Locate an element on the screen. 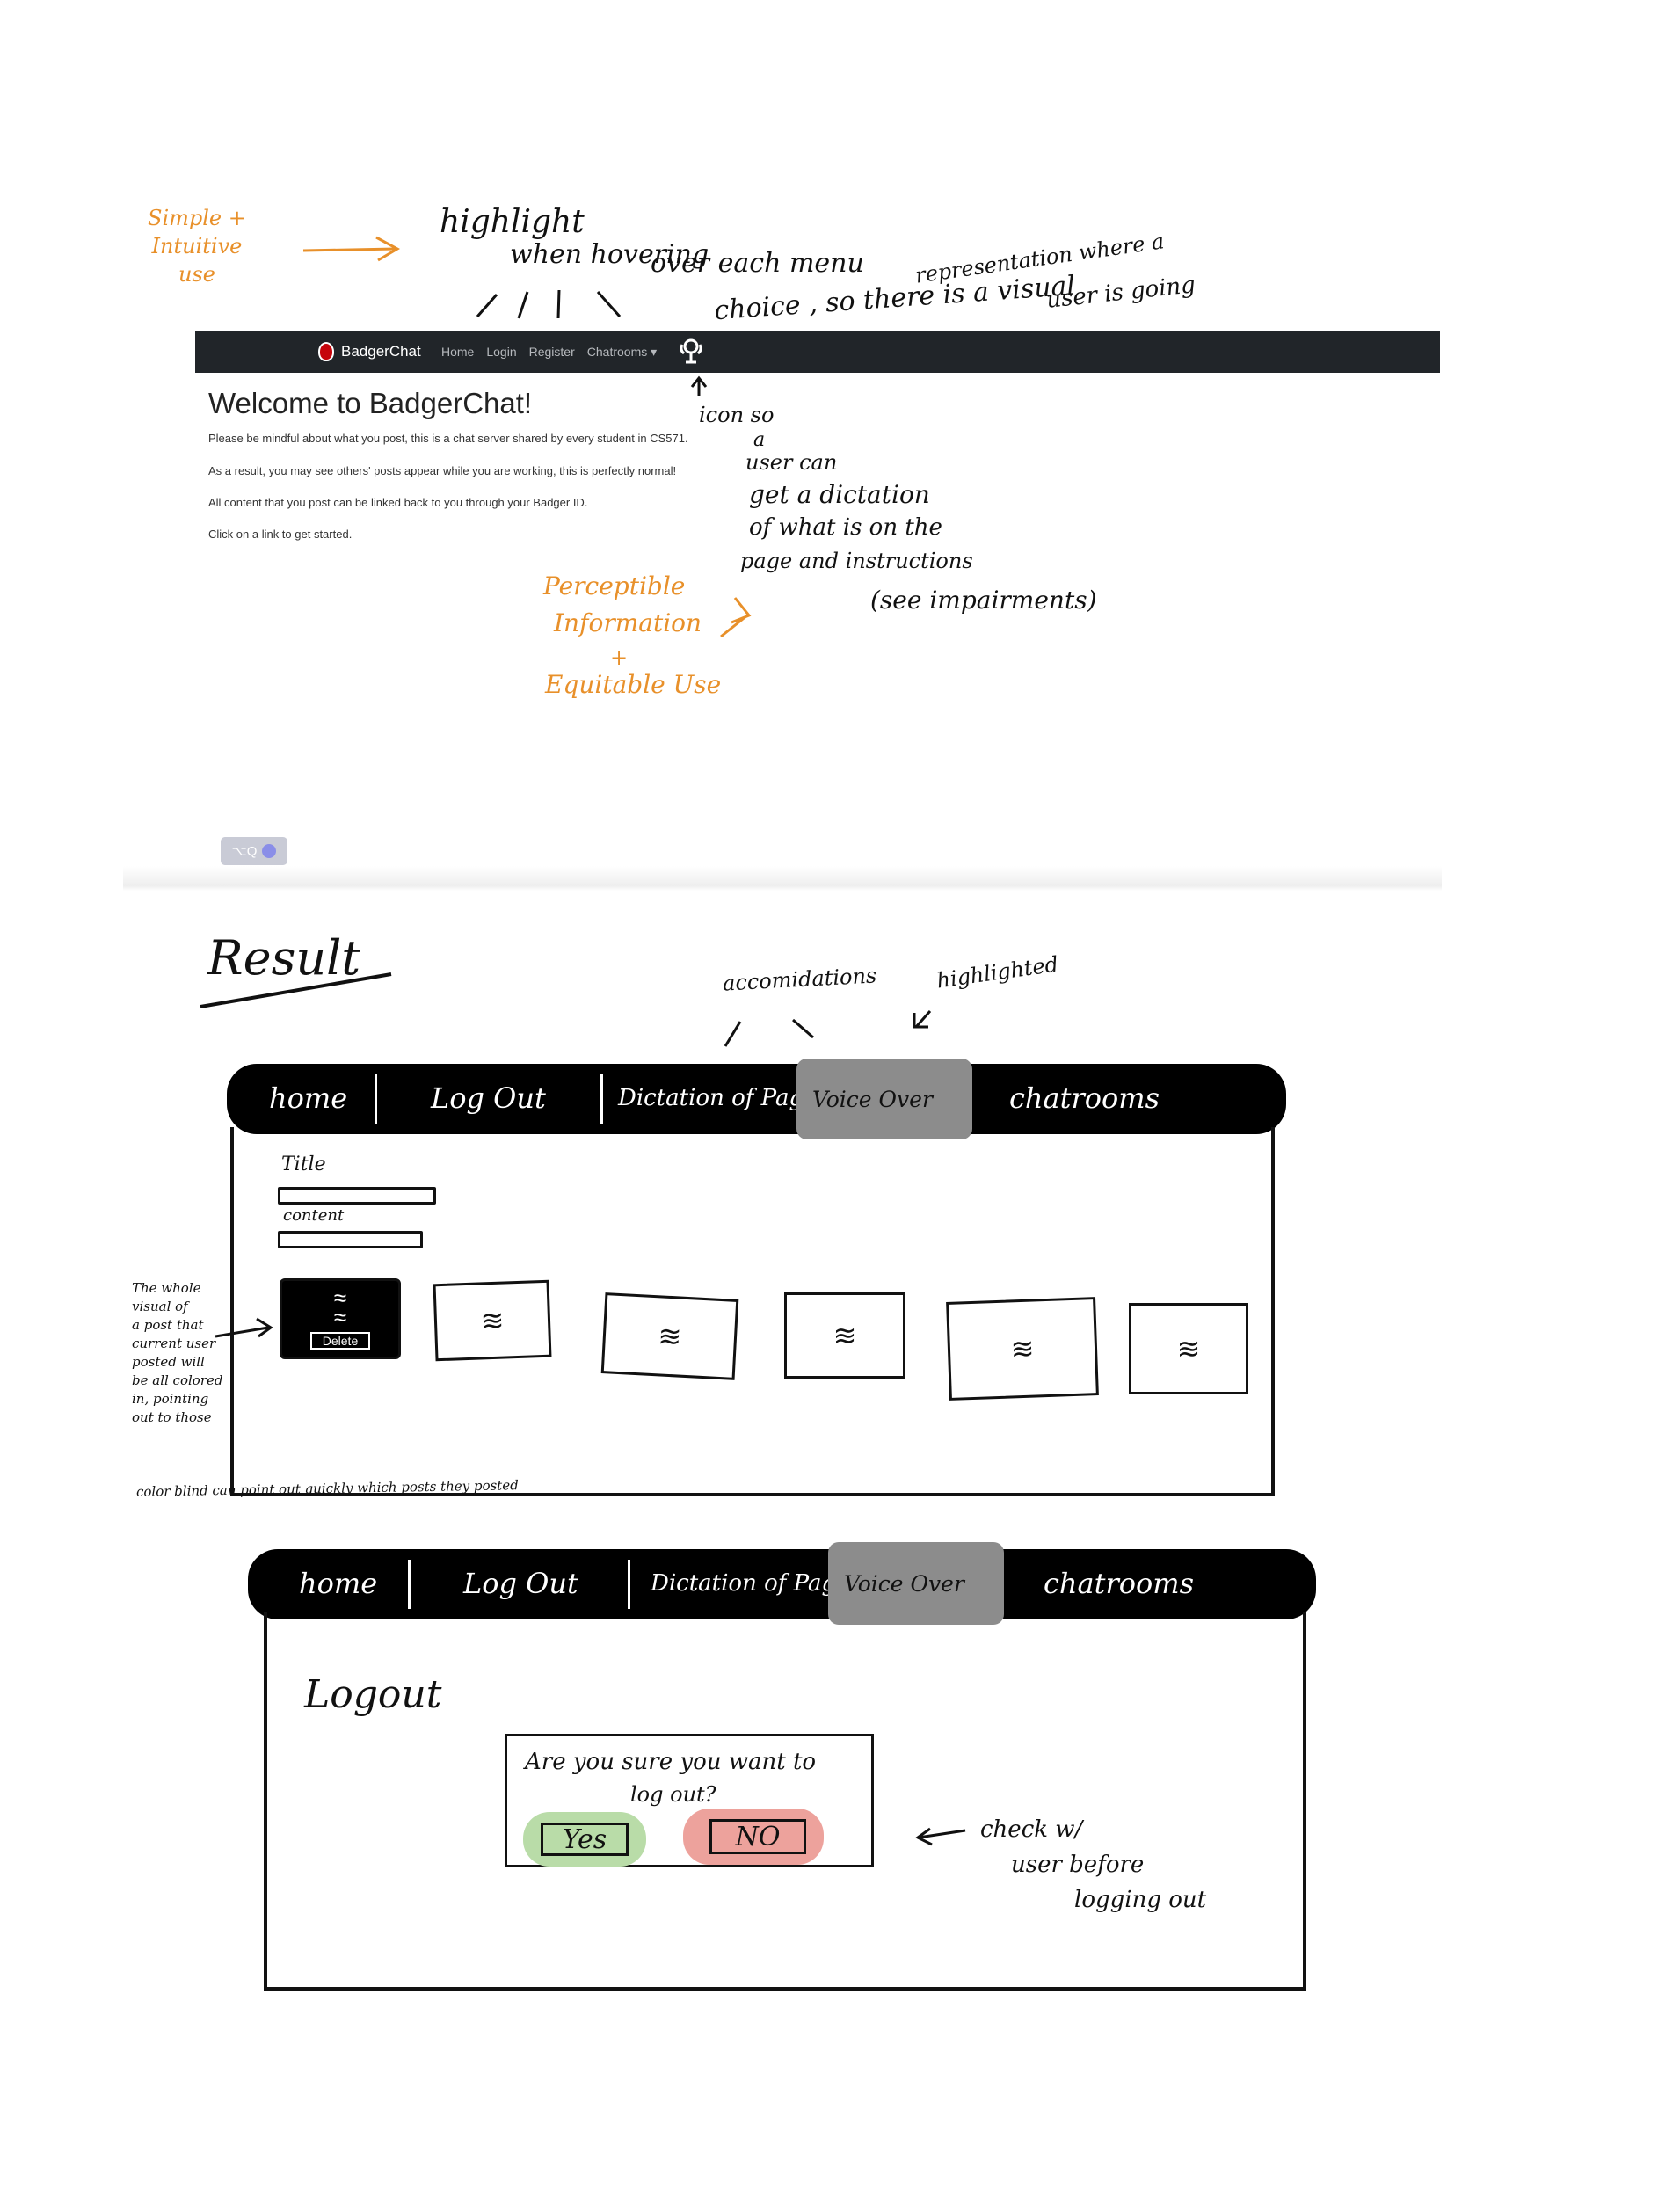  screenshot-bottom-edge is located at coordinates (782, 878).